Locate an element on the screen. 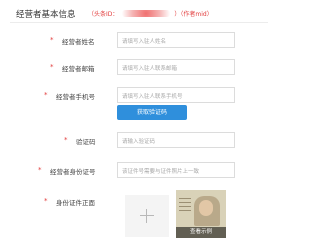 The width and height of the screenshot is (320, 240). get-verification-code-button: 获取验证码 is located at coordinates (152, 112).